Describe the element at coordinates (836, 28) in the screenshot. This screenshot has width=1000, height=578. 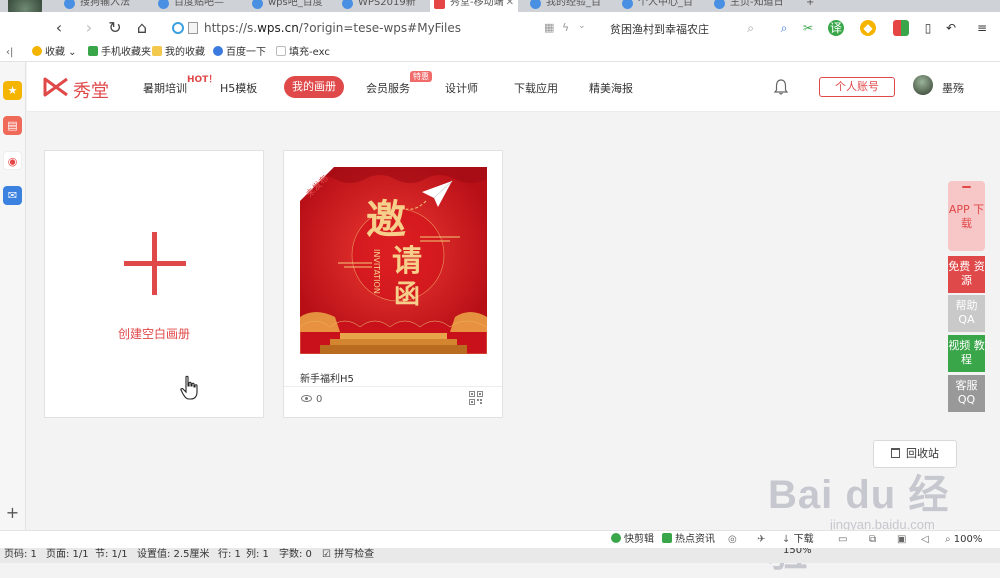
I see `translate-icon: 译` at that location.